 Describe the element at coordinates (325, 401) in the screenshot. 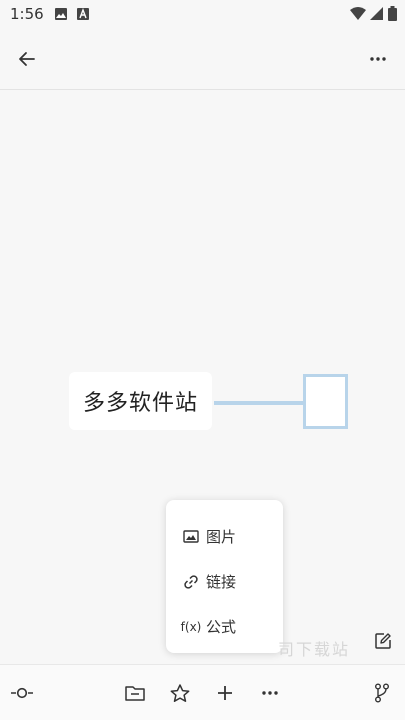

I see `child-node` at that location.